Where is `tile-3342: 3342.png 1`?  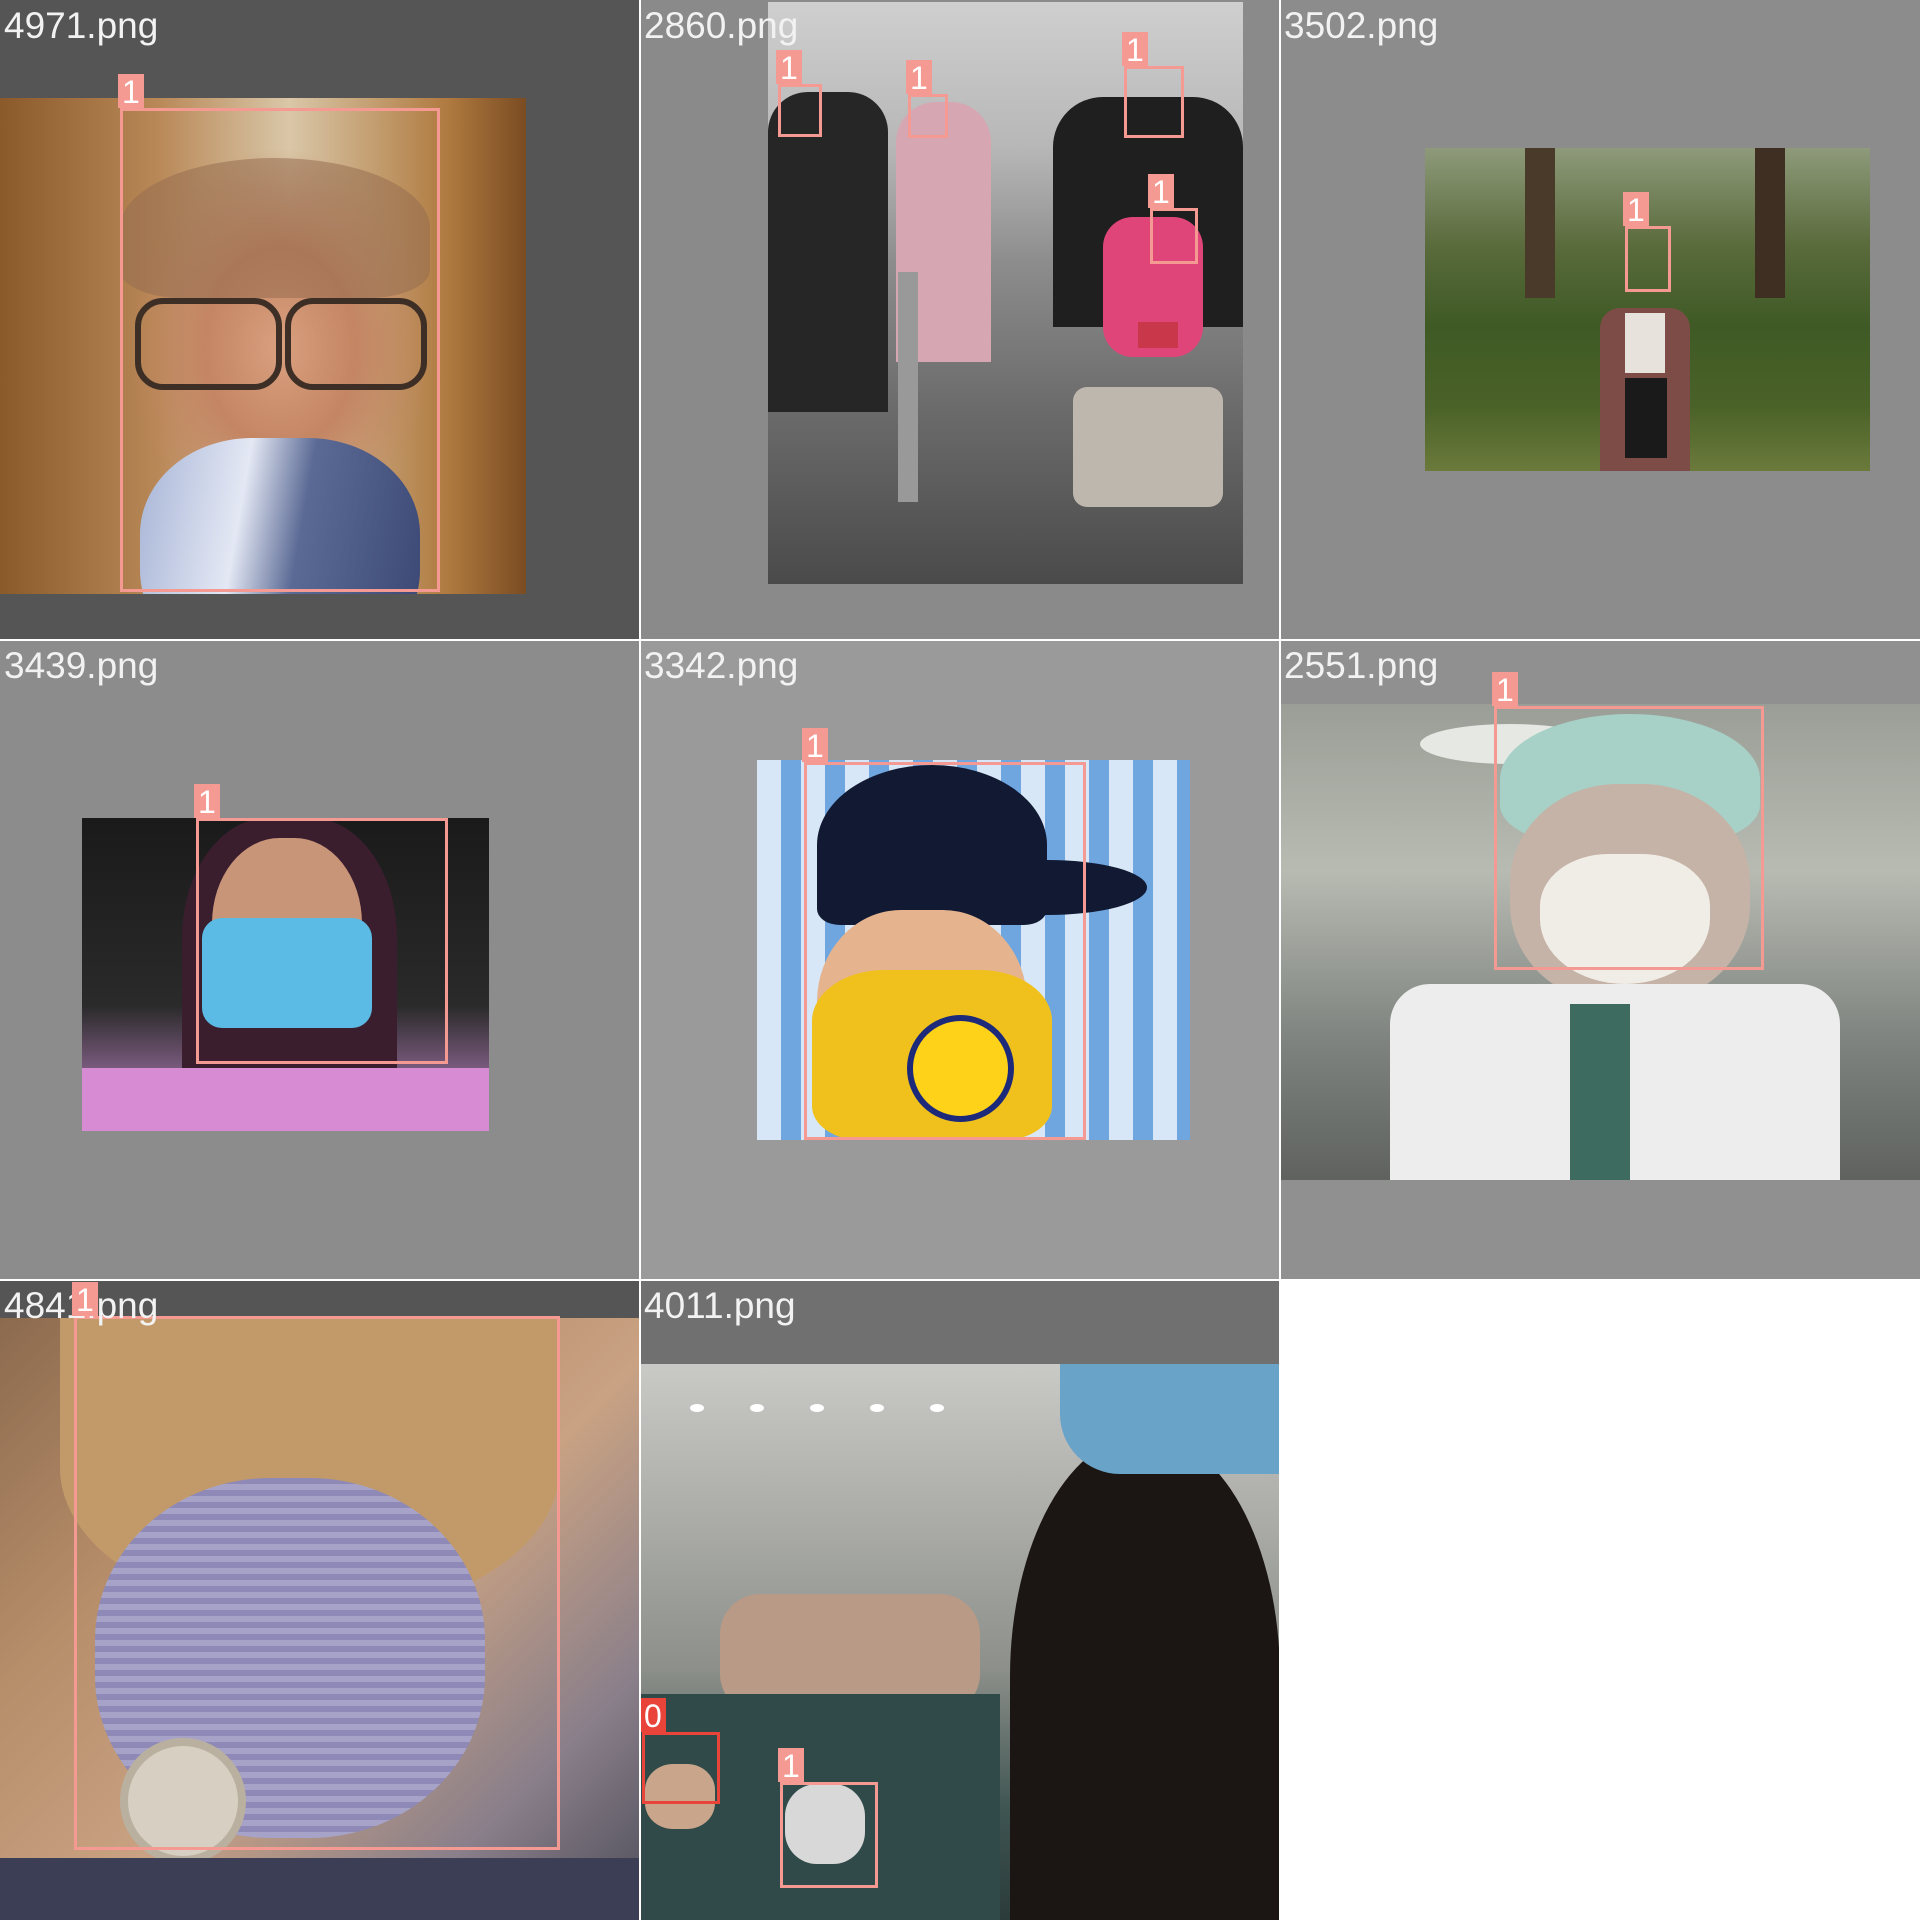 tile-3342: 3342.png 1 is located at coordinates (960, 960).